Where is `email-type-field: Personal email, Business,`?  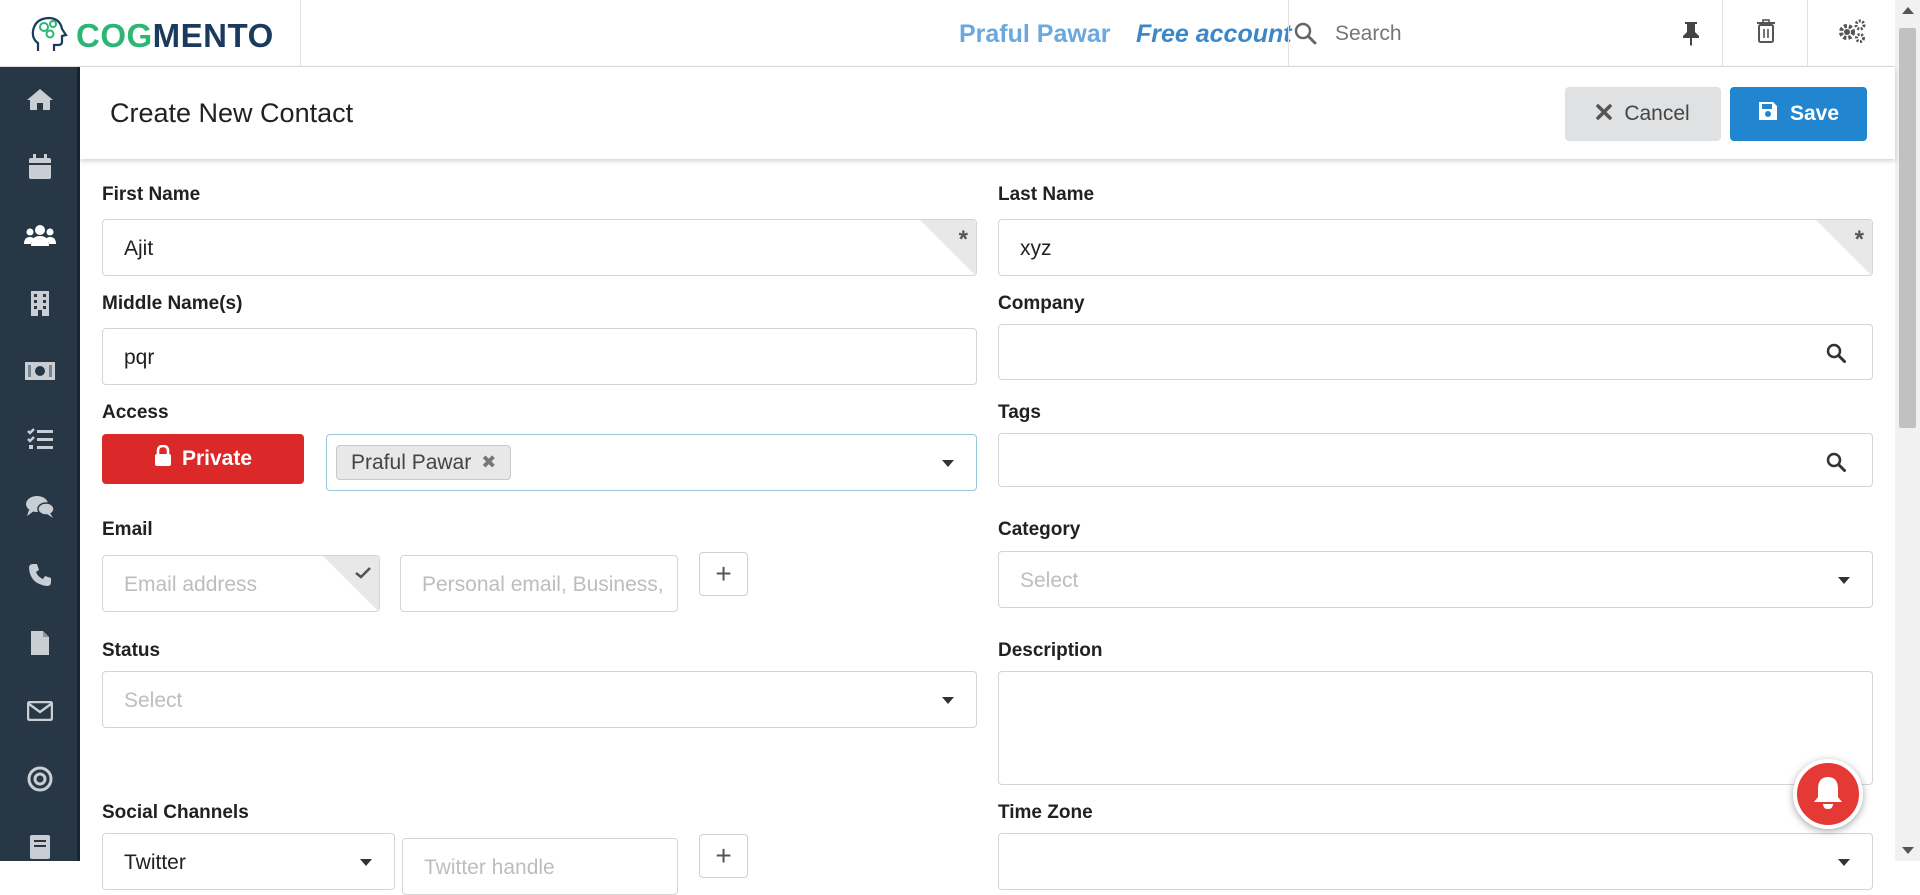 email-type-field: Personal email, Business, is located at coordinates (539, 583).